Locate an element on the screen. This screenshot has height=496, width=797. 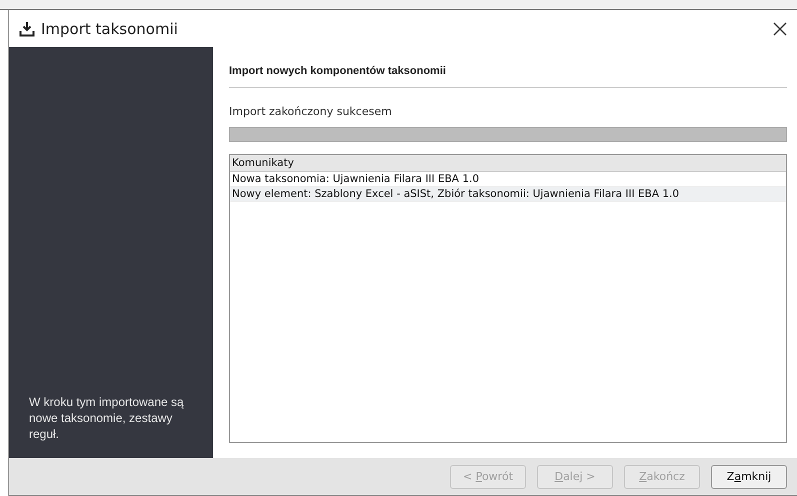
section-heading: Import nowych komponentów taksonomii is located at coordinates (338, 71).